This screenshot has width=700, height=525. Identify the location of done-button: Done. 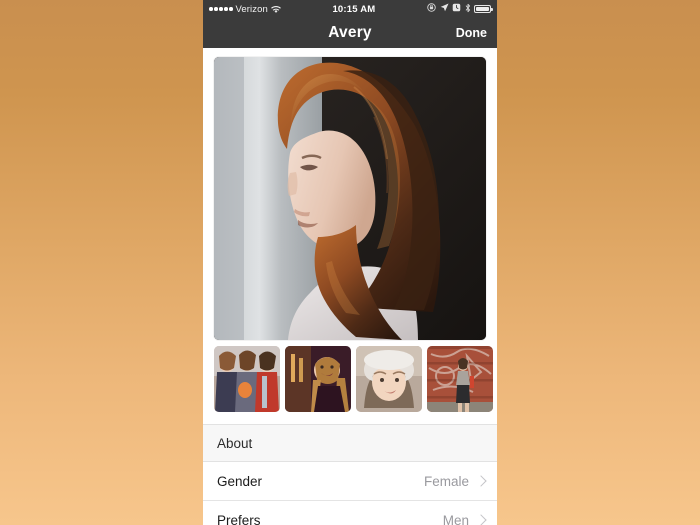
(471, 33).